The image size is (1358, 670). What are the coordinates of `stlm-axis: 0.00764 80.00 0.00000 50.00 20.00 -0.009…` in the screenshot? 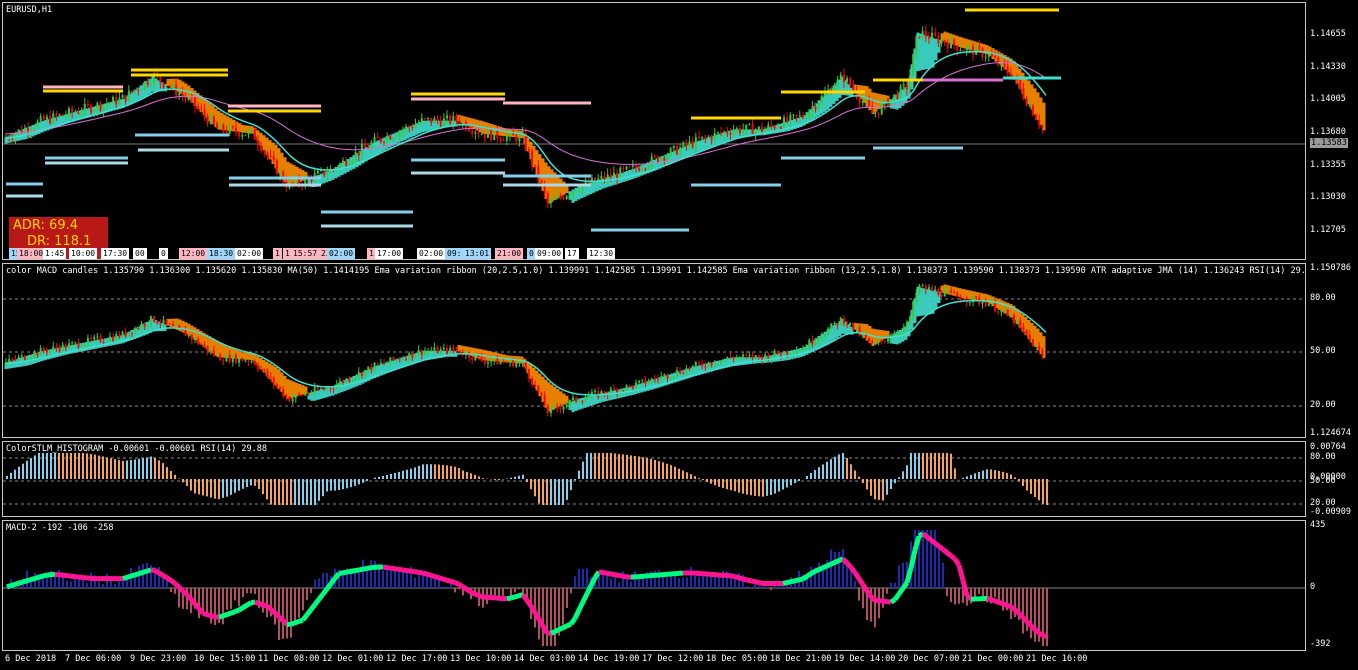 It's located at (1332, 479).